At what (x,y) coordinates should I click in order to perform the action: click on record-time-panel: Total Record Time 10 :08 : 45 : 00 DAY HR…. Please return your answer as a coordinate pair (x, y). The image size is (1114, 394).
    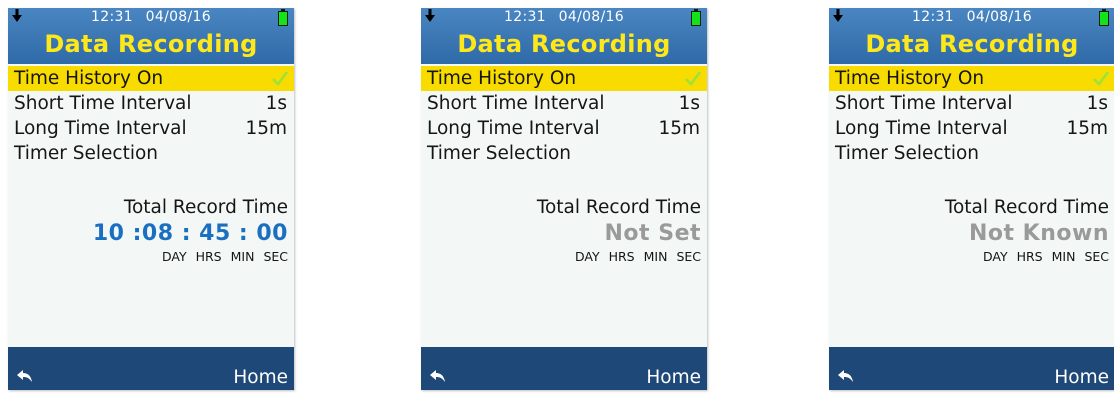
    Looking at the image, I should click on (190, 231).